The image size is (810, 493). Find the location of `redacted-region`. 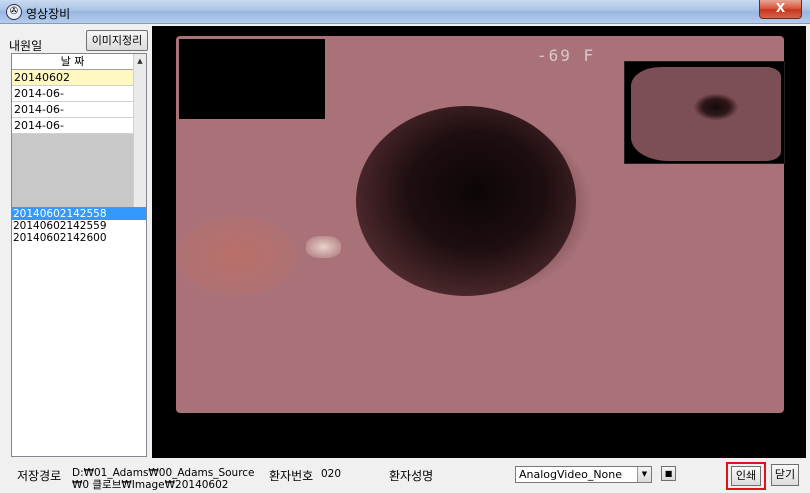

redacted-region is located at coordinates (252, 79).